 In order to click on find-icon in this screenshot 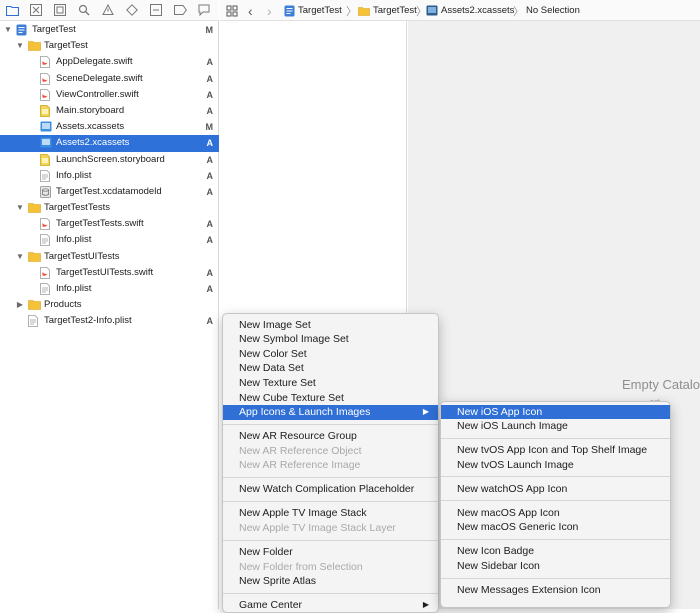, I will do `click(84, 10)`.